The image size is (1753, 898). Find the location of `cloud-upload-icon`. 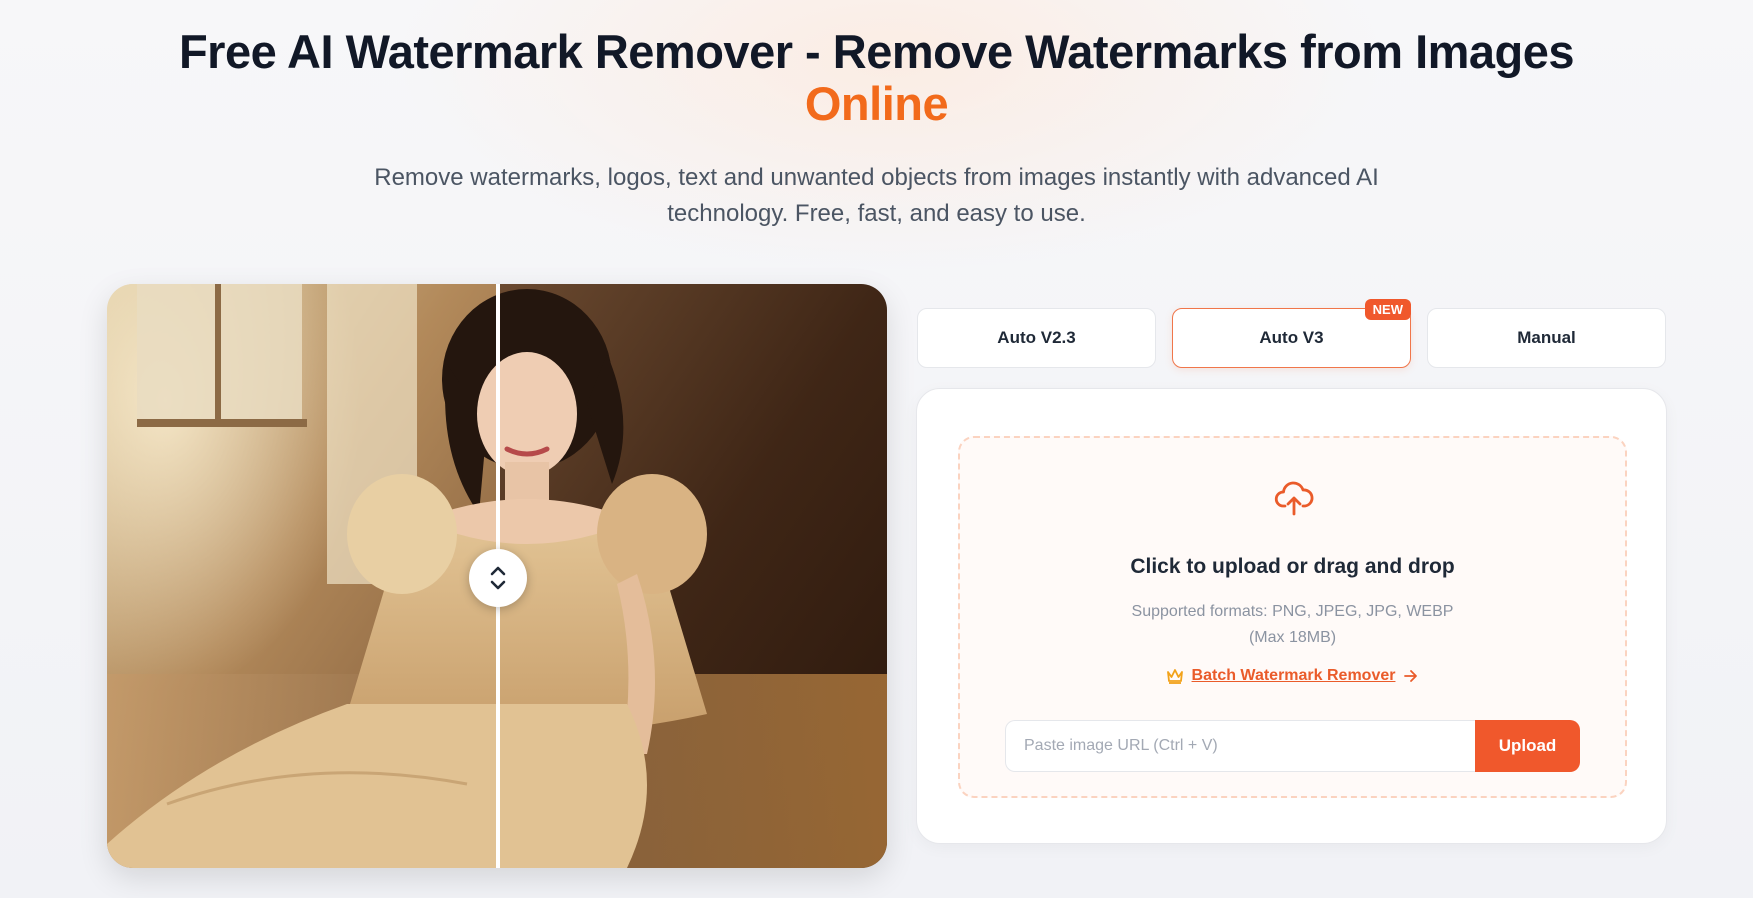

cloud-upload-icon is located at coordinates (1294, 498).